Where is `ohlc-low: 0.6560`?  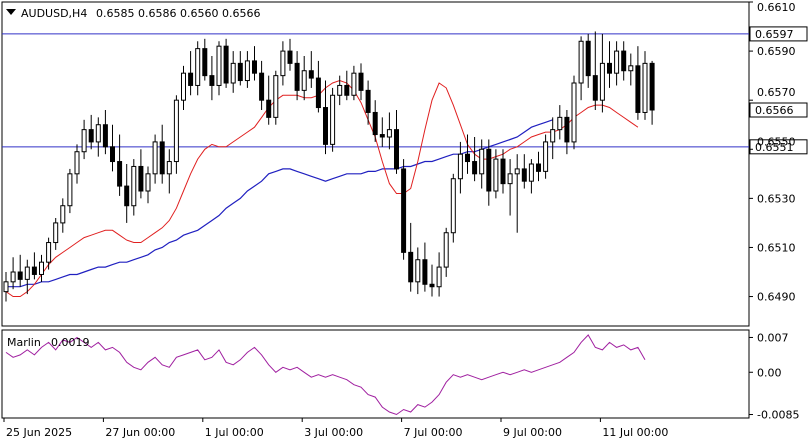
ohlc-low: 0.6560 is located at coordinates (199, 13).